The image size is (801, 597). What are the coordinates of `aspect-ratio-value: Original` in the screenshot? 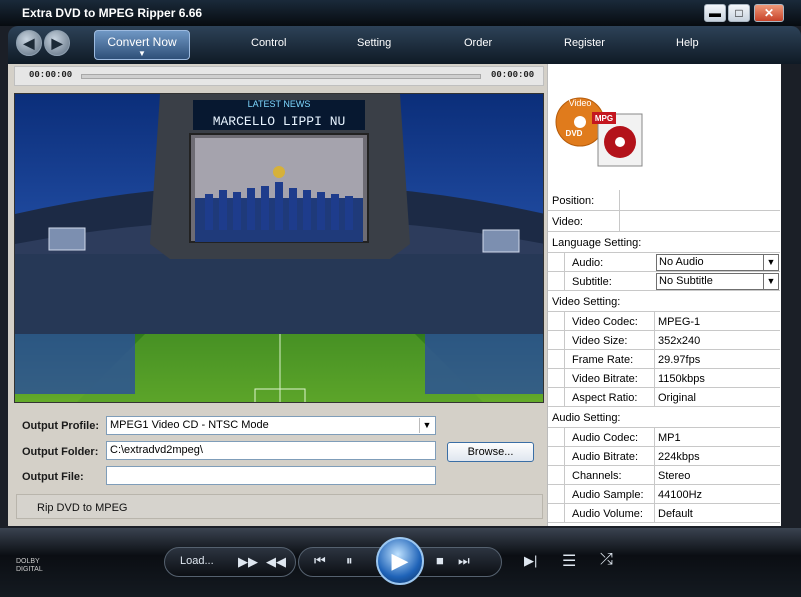 It's located at (677, 398).